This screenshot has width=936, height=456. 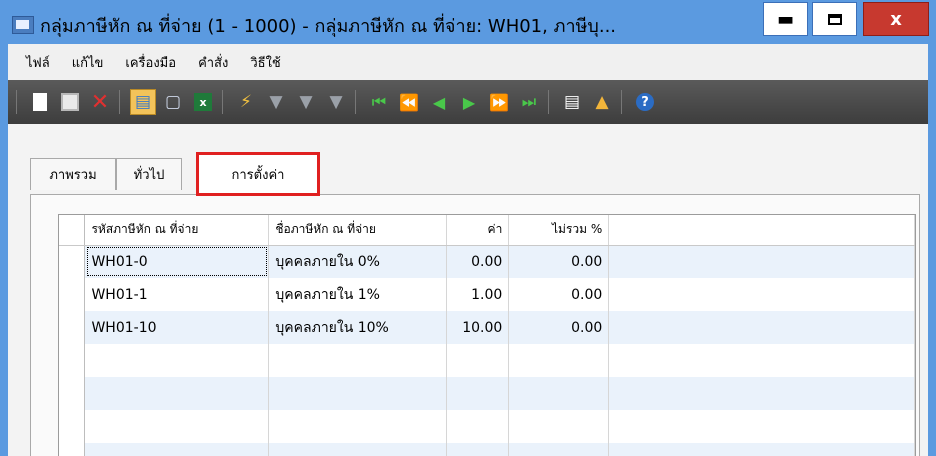 I want to click on next-record-icon: ▶, so click(x=469, y=102).